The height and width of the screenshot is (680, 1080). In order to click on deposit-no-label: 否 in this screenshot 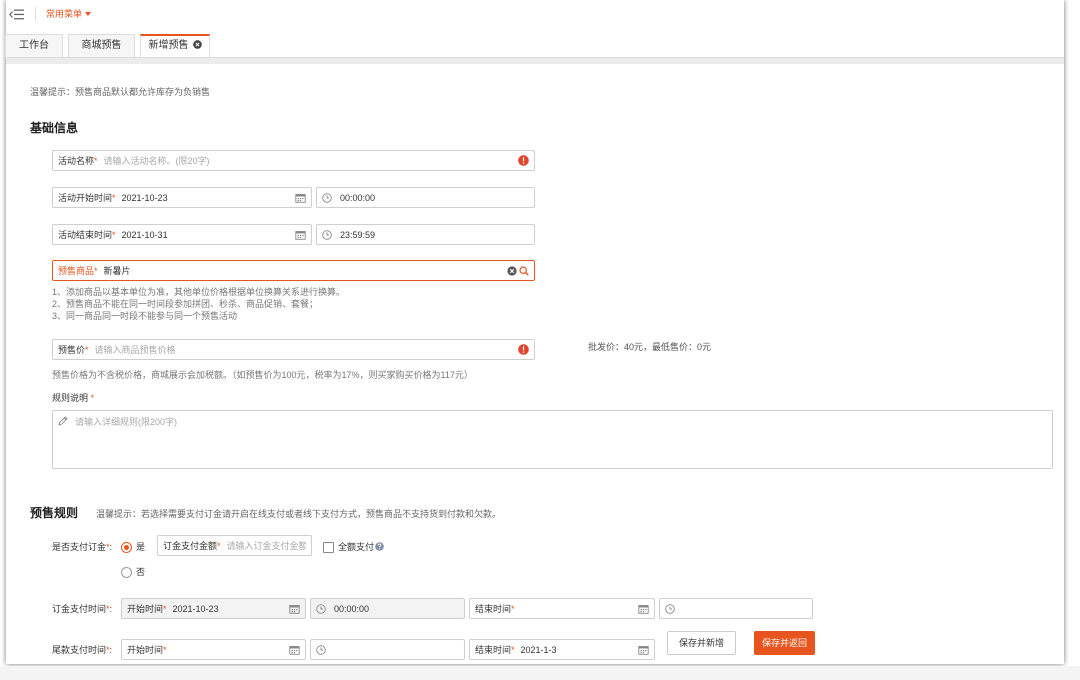, I will do `click(141, 572)`.